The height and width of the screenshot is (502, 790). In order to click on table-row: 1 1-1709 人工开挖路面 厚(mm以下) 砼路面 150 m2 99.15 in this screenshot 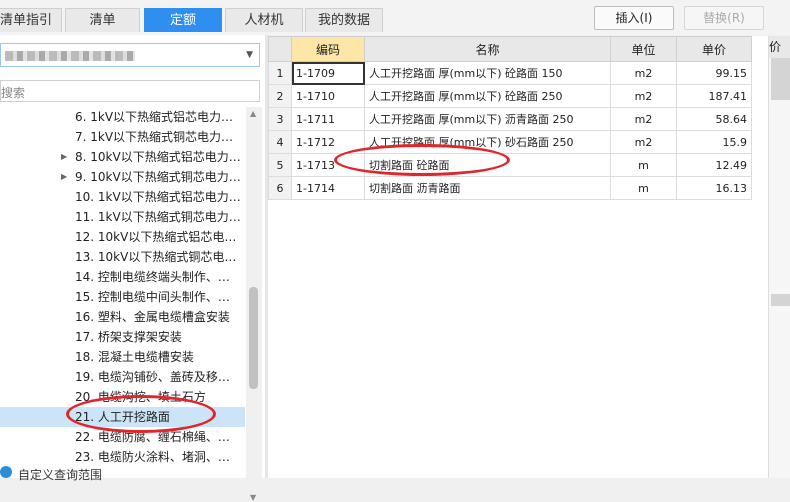, I will do `click(510, 73)`.